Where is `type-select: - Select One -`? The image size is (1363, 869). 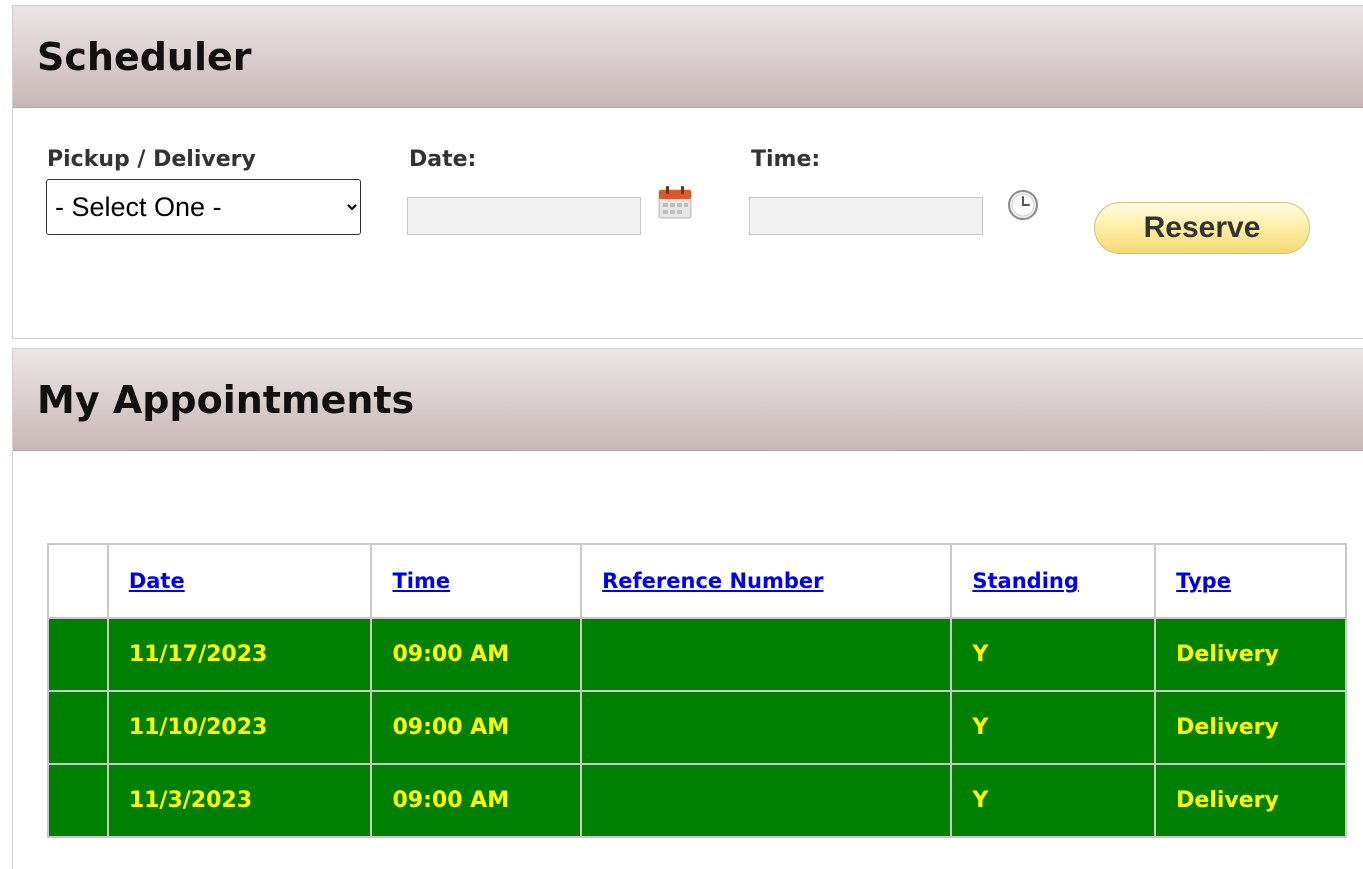 type-select: - Select One - is located at coordinates (203, 207).